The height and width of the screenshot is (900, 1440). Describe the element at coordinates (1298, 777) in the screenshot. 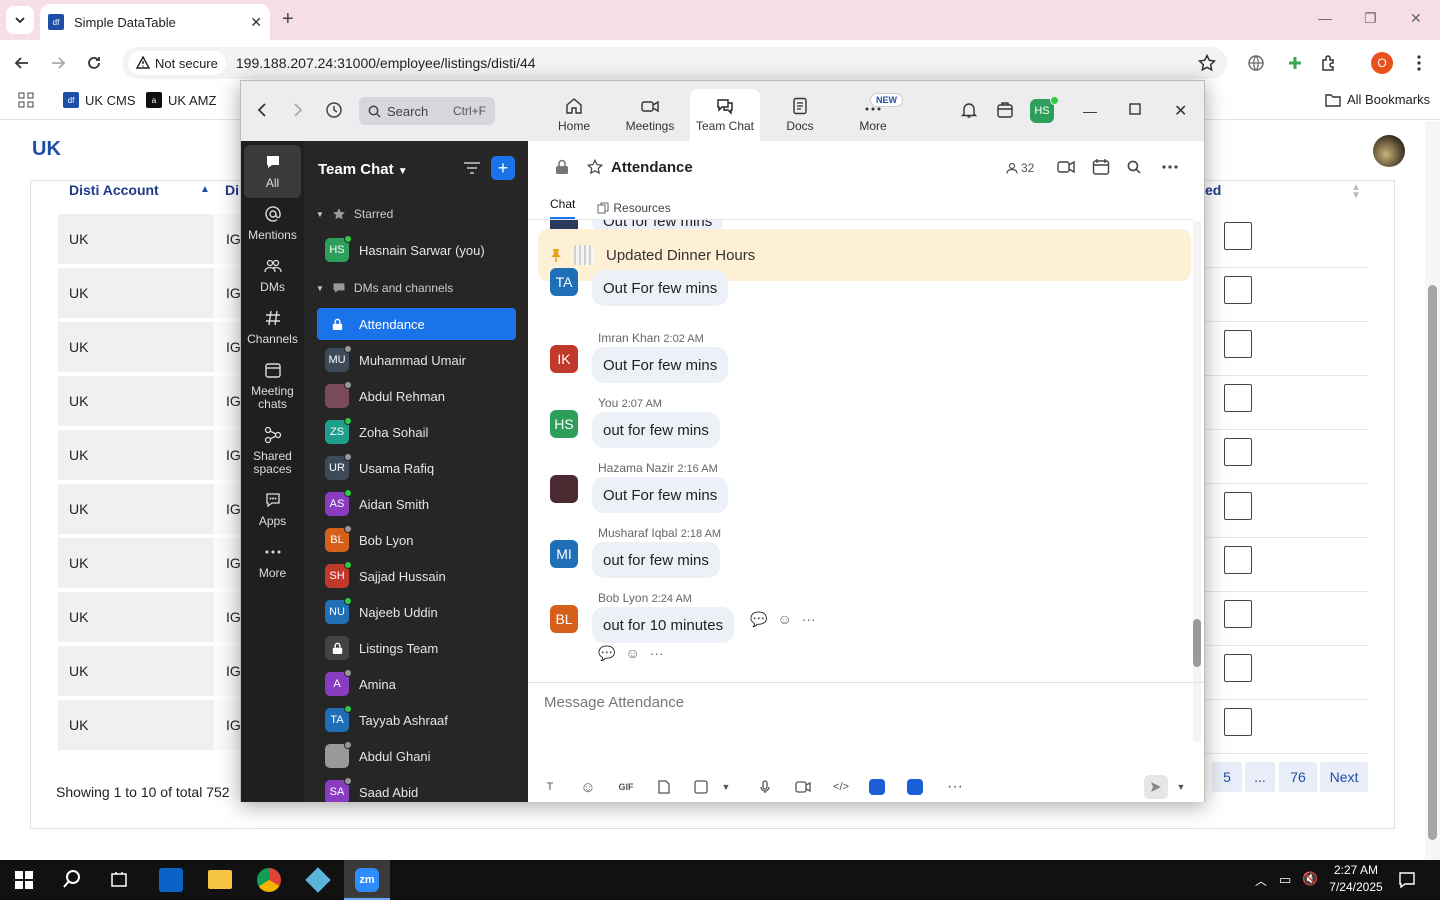

I see `page-76-button: 76` at that location.